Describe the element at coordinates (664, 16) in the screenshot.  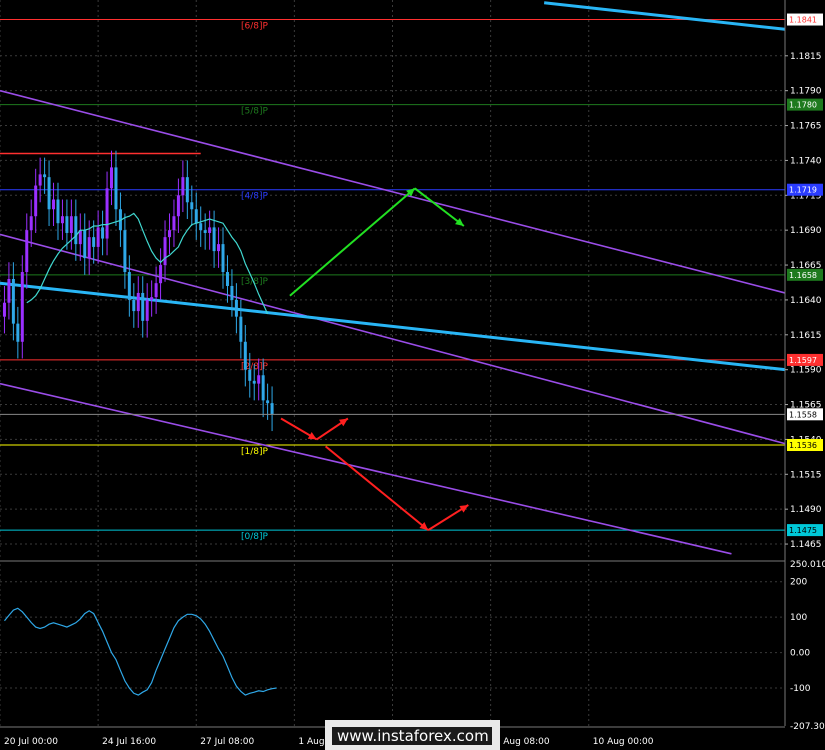
I see `upper-trend-line` at that location.